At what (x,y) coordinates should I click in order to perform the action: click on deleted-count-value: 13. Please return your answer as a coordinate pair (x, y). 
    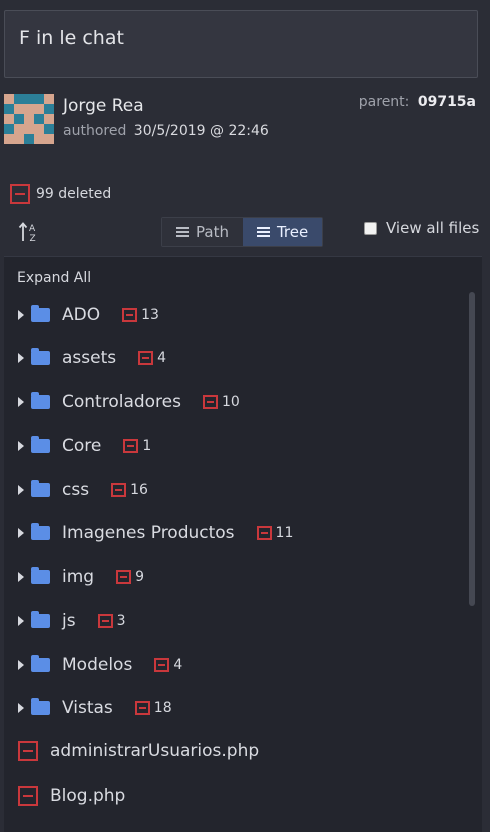
    Looking at the image, I should click on (150, 315).